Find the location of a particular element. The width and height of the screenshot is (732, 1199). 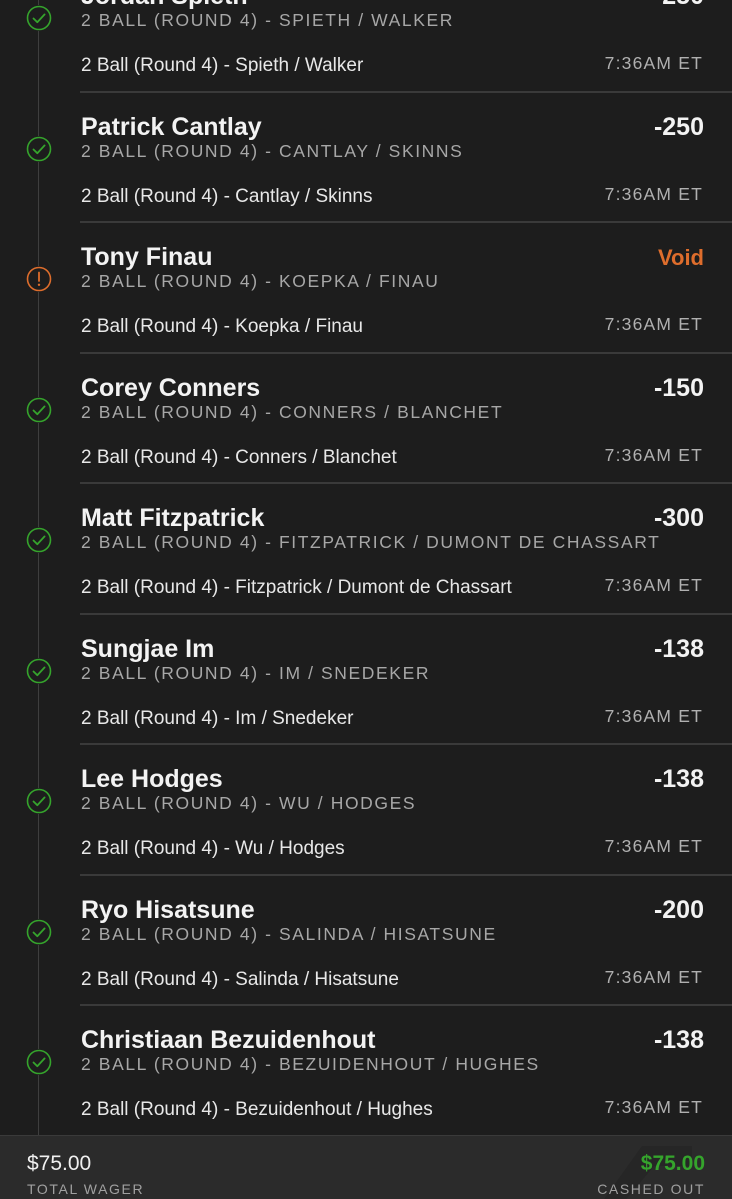

odds-value: -300 is located at coordinates (678, 518).